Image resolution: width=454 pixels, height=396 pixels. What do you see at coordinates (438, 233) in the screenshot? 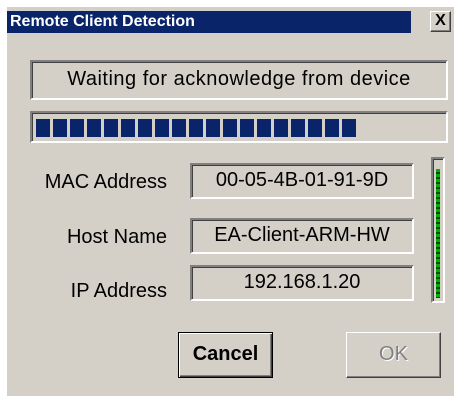
I see `activity-level-fill` at bounding box center [438, 233].